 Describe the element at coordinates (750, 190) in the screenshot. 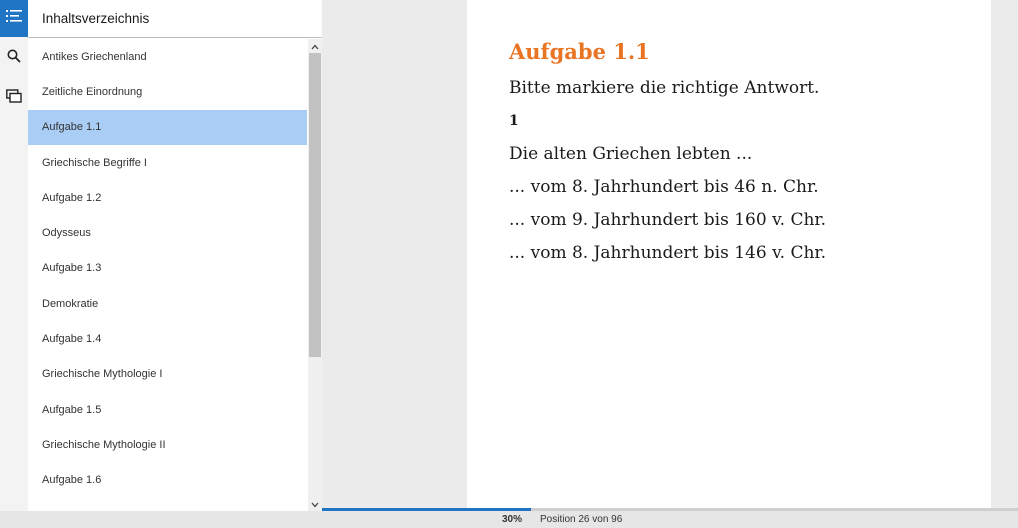

I see `answer-option: ... vom 8. Jahrhundert bis 46 n. Chr.` at that location.